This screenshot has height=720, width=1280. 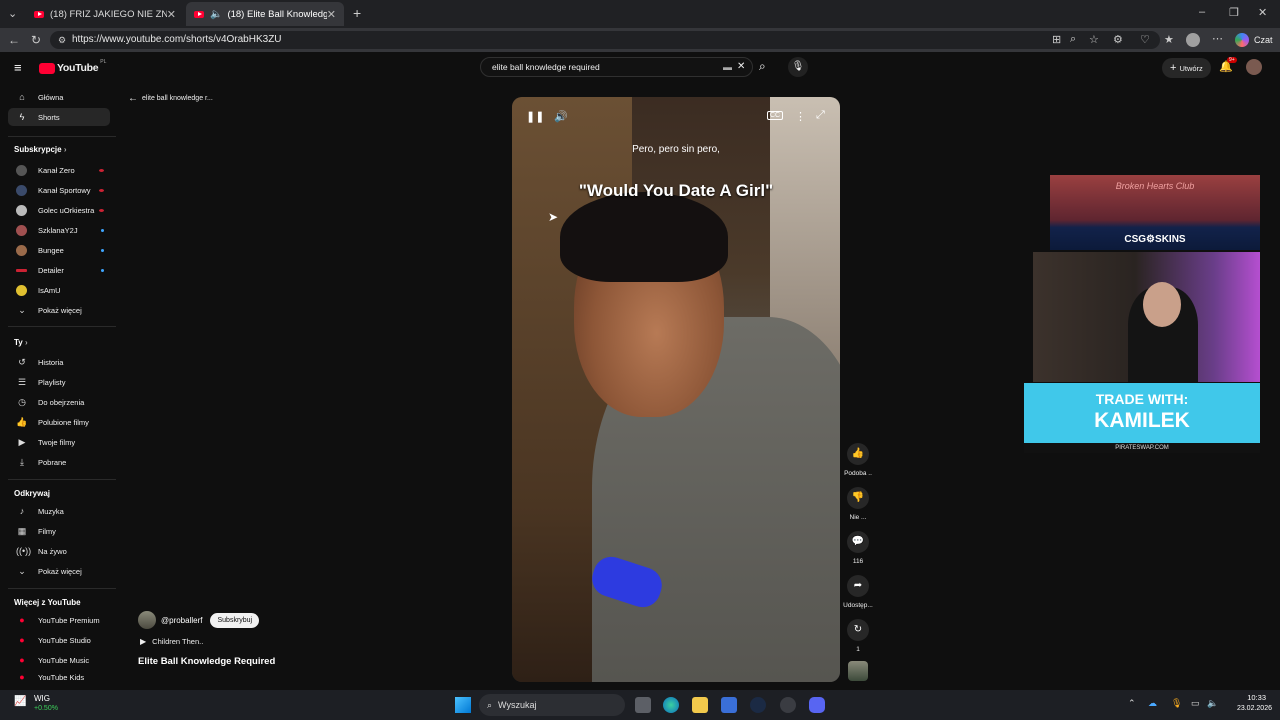 What do you see at coordinates (762, 66) in the screenshot?
I see `search-button-icon: ⌕` at bounding box center [762, 66].